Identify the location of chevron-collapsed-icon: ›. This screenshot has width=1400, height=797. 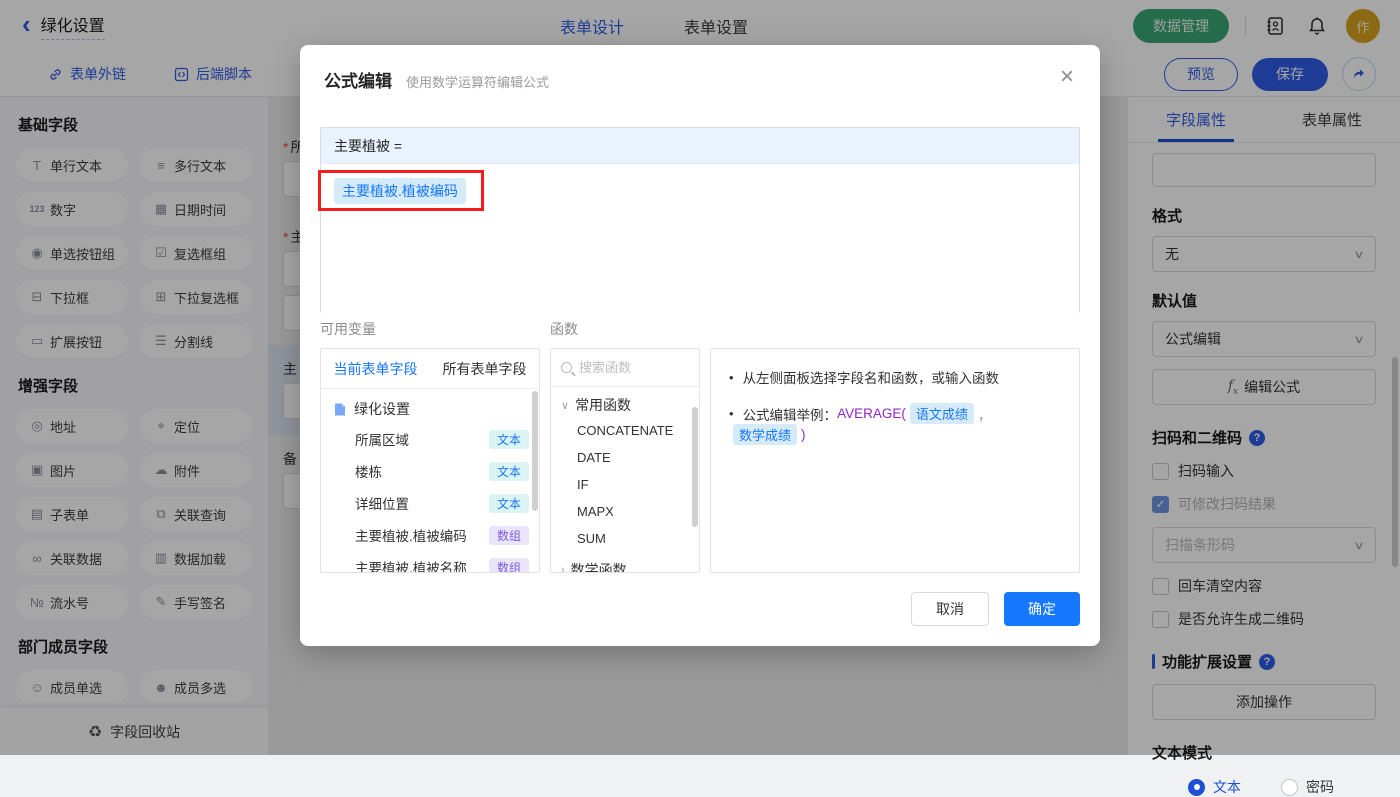
(563, 568).